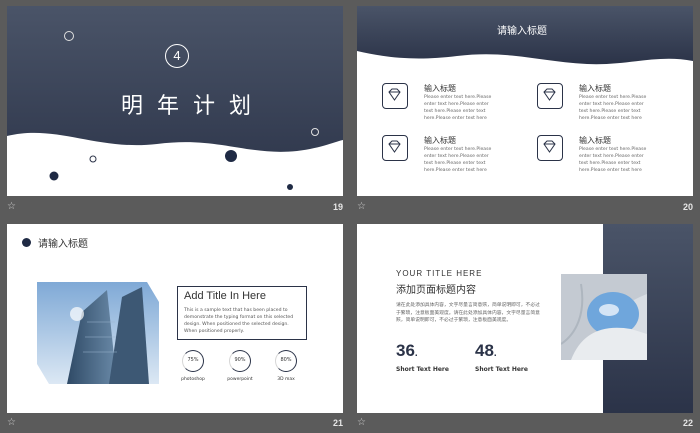  I want to click on stat-value: 48., so click(486, 351).